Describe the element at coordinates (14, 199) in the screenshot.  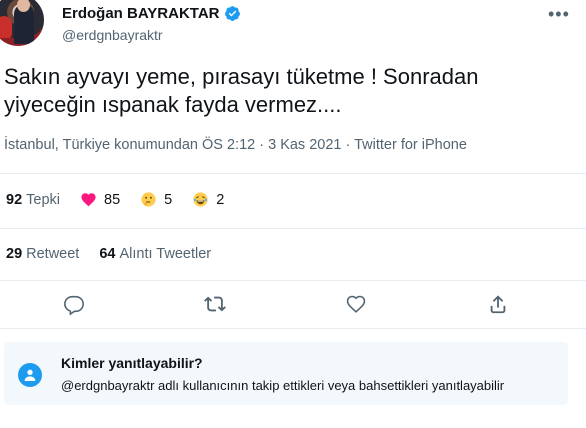
I see `reactions-count: 92` at that location.